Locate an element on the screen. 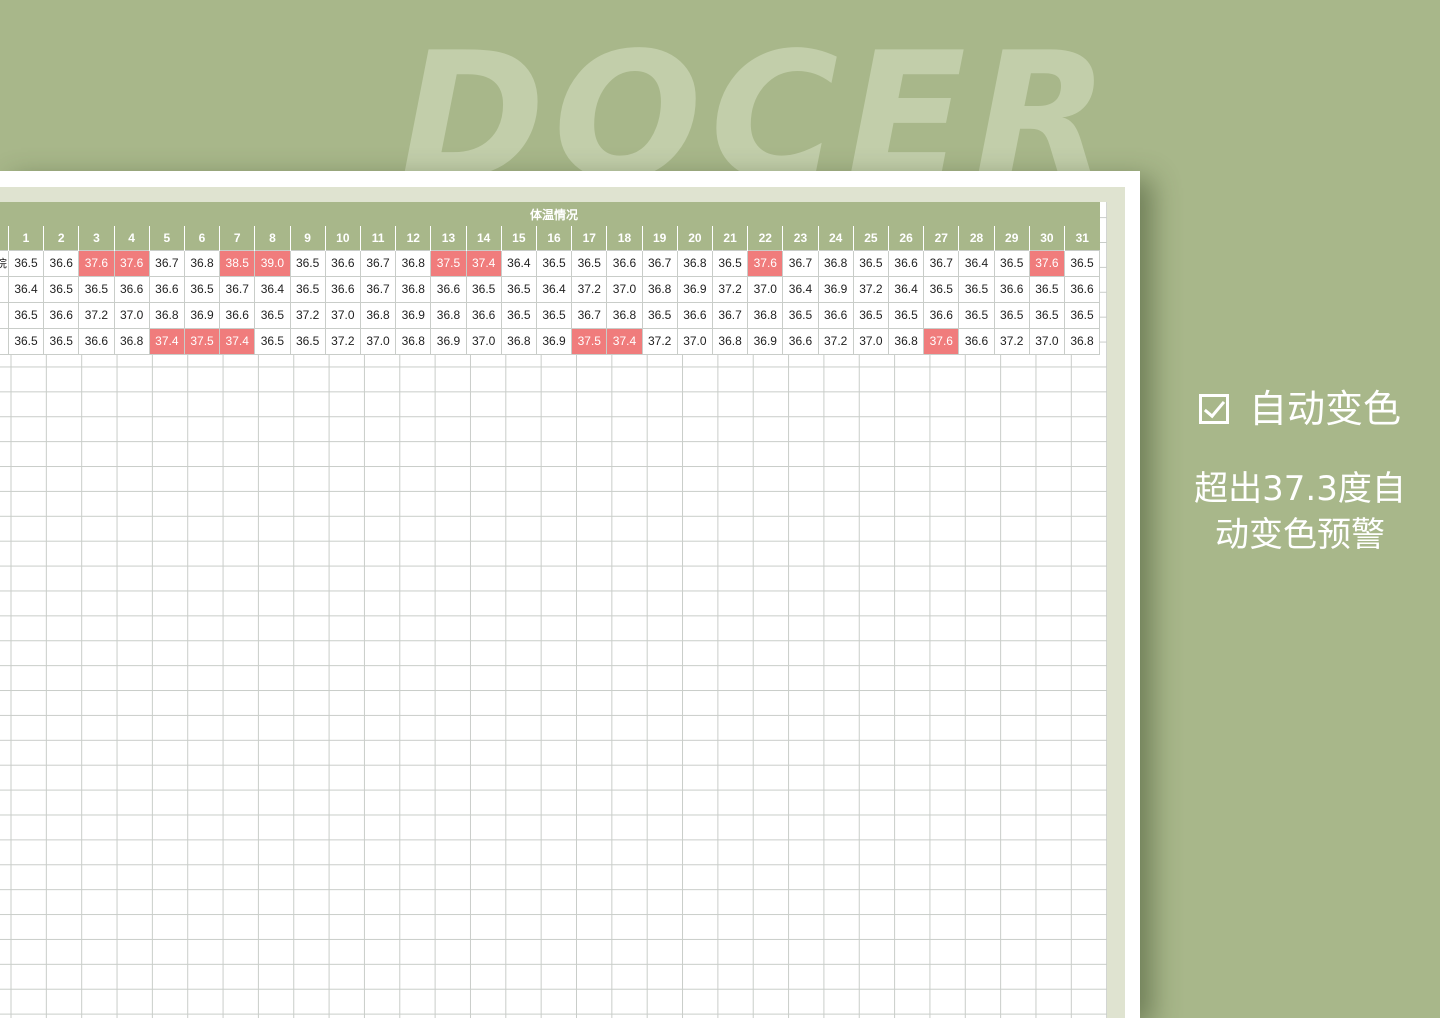  row-label-cell is located at coordinates (4, 289).